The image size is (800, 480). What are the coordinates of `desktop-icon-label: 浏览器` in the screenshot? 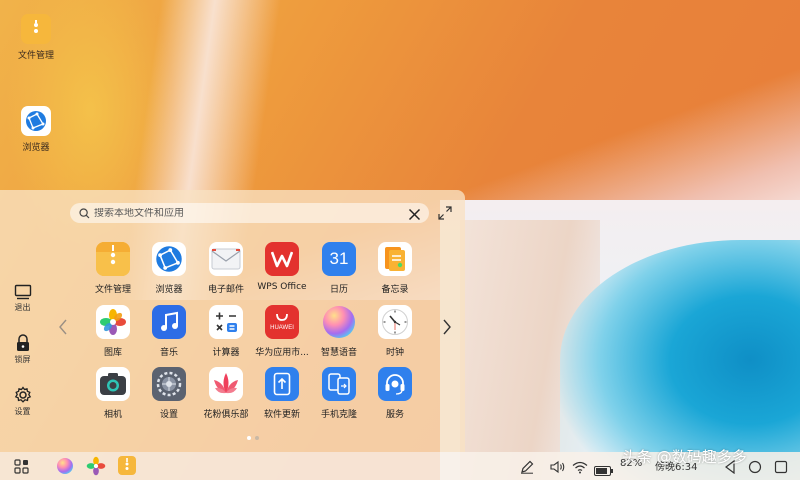 It's located at (36, 148).